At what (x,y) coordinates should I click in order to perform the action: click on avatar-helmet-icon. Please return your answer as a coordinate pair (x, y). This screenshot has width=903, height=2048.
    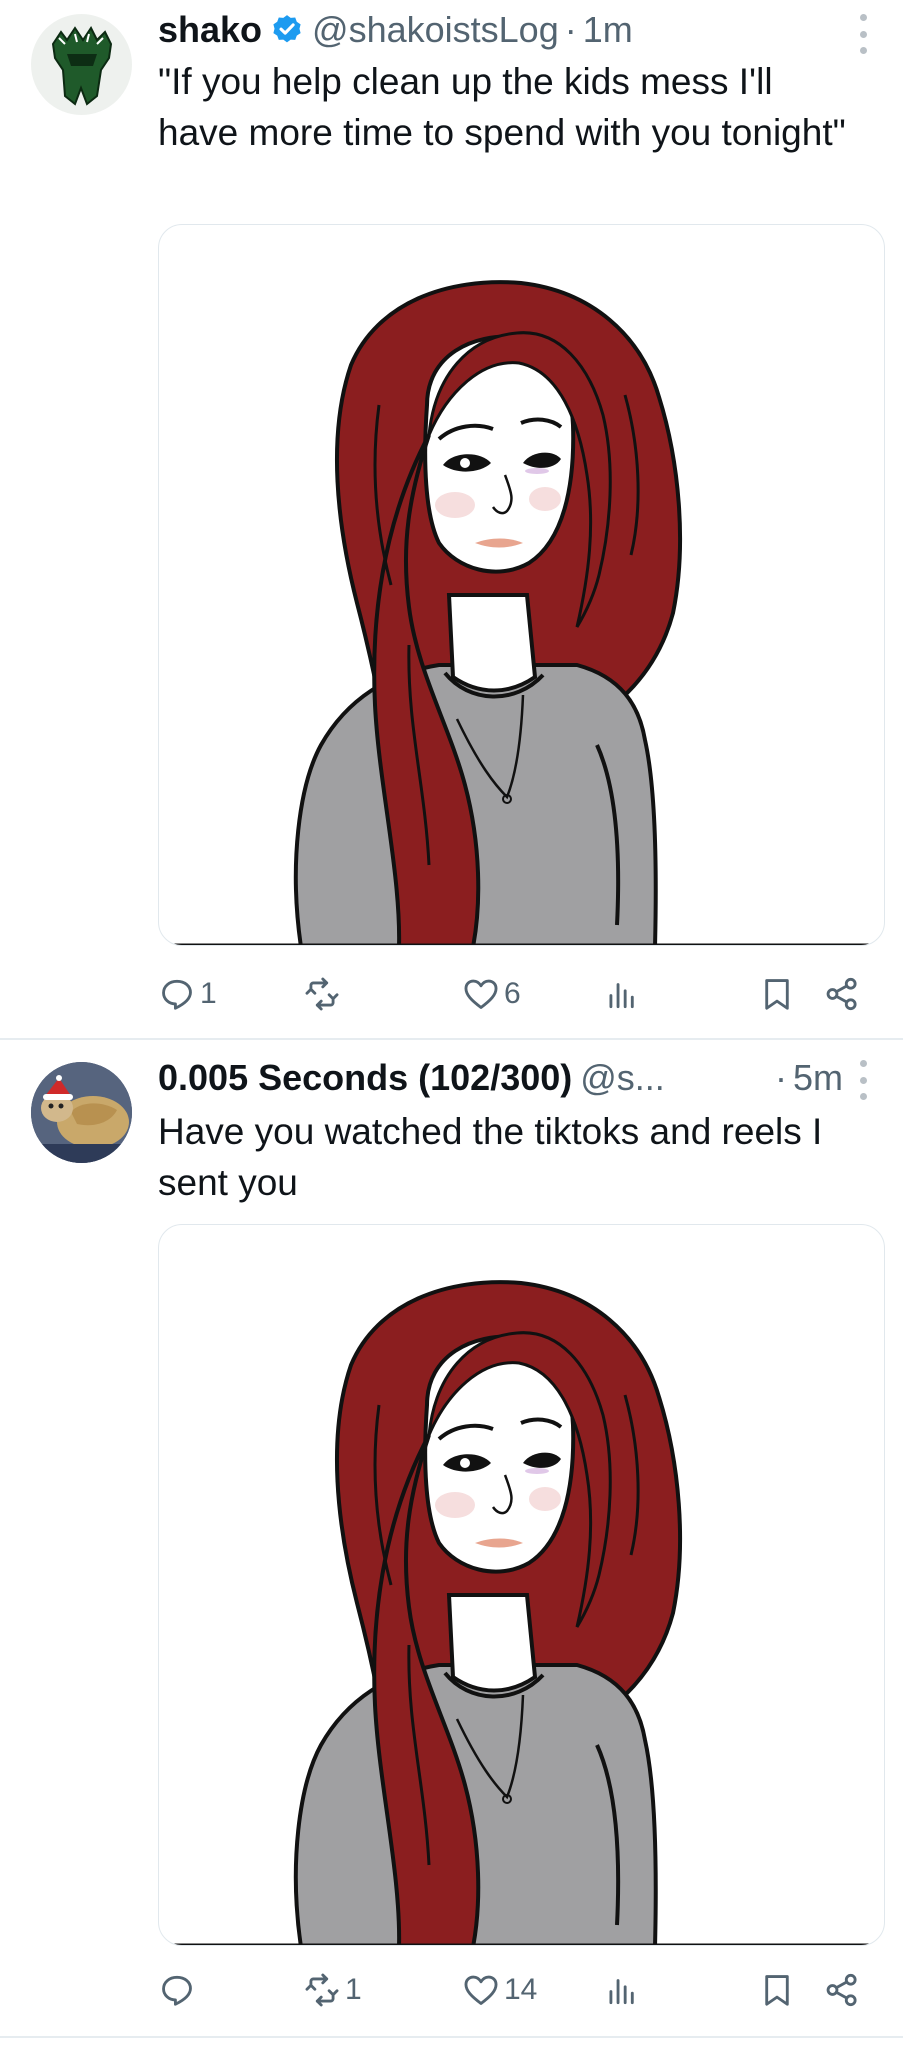
    Looking at the image, I should click on (82, 66).